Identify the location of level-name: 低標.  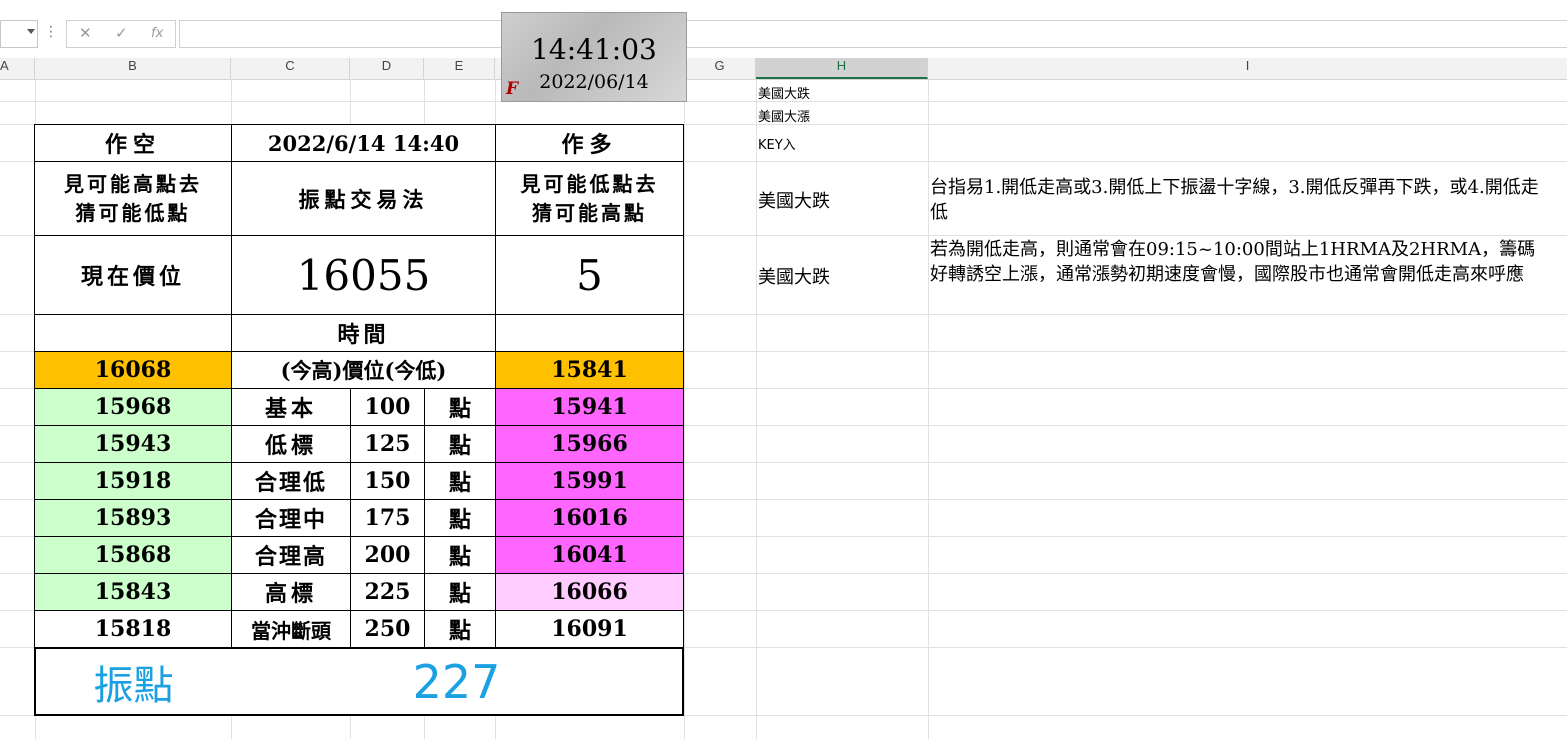
(291, 444).